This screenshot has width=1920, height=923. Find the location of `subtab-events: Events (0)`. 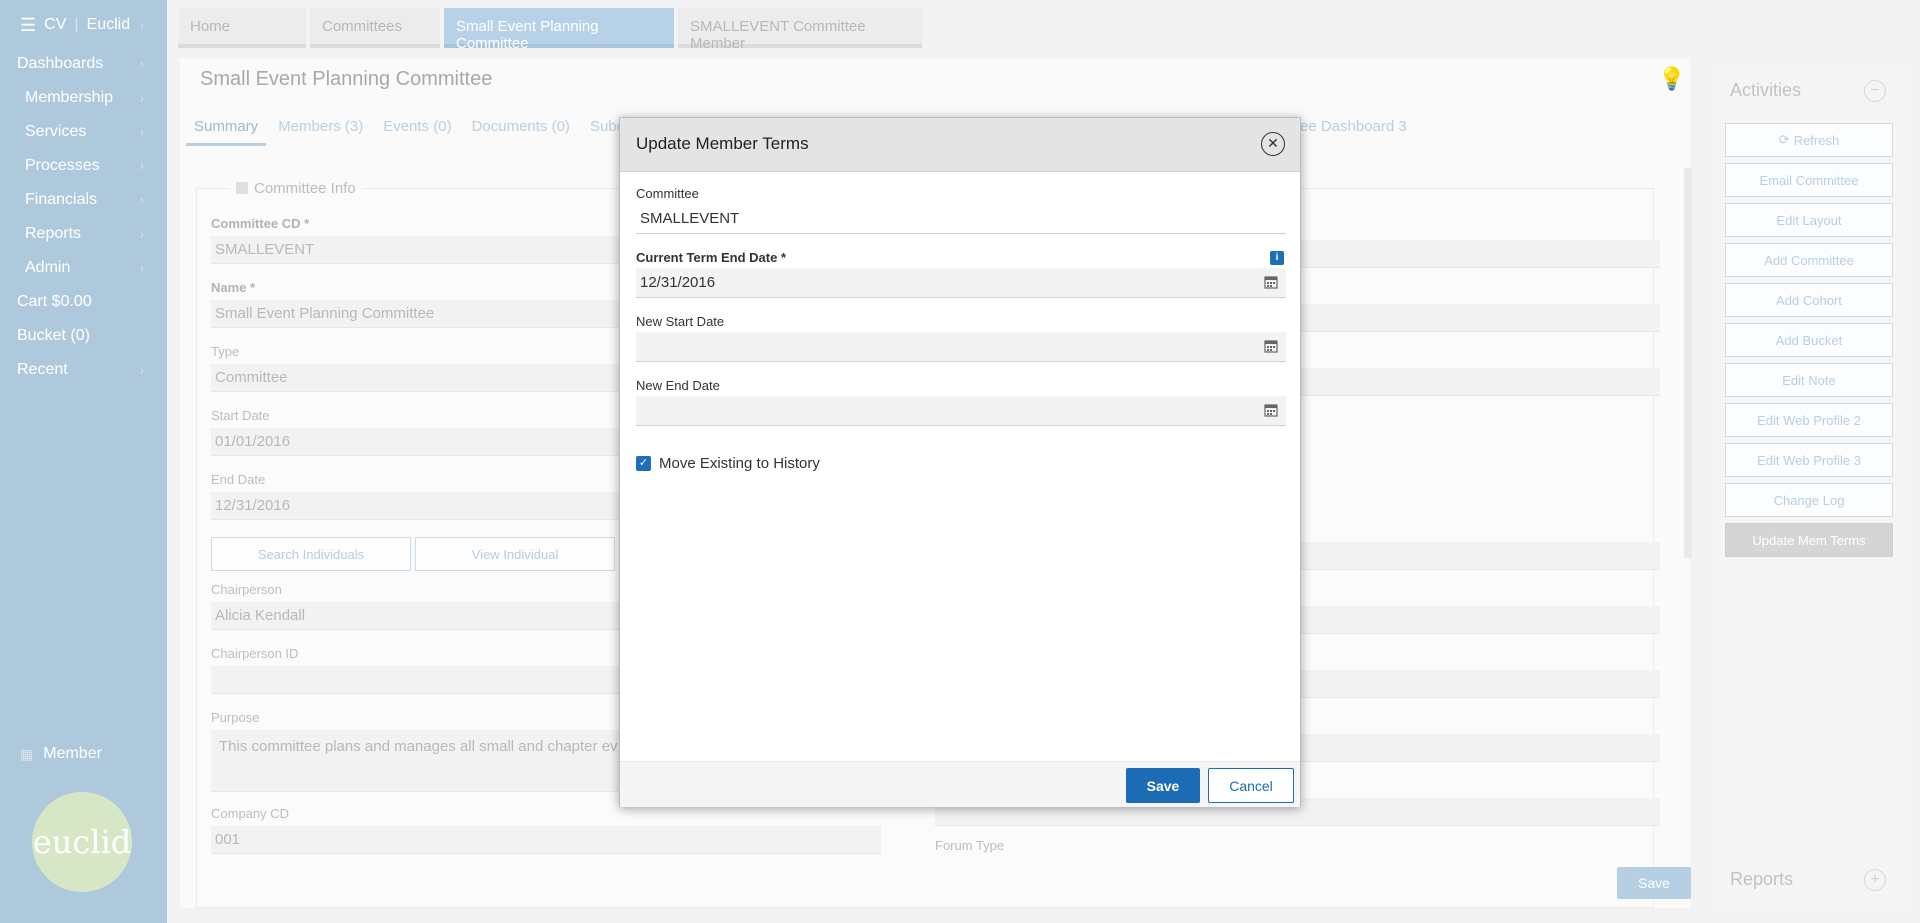

subtab-events: Events (0) is located at coordinates (417, 132).